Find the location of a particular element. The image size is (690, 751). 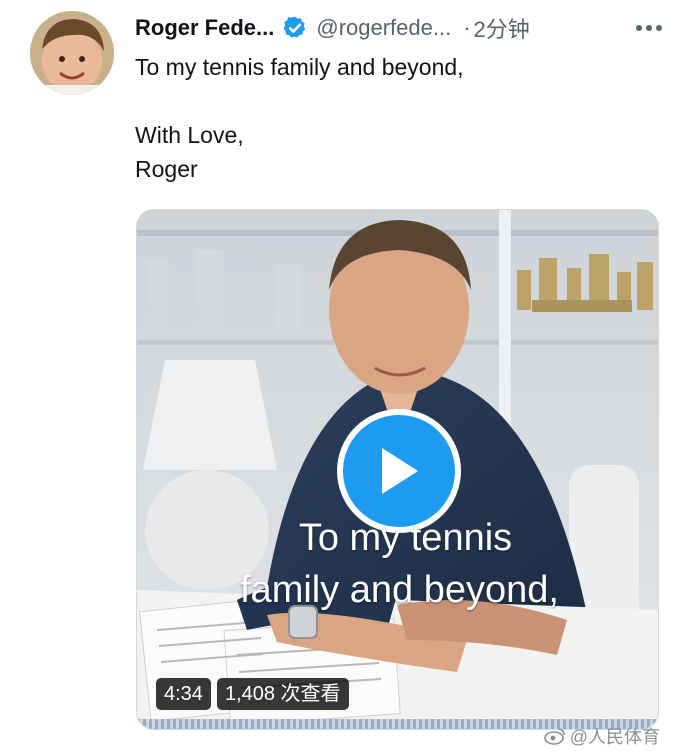

watermark-text: @人民体育 is located at coordinates (614, 737).